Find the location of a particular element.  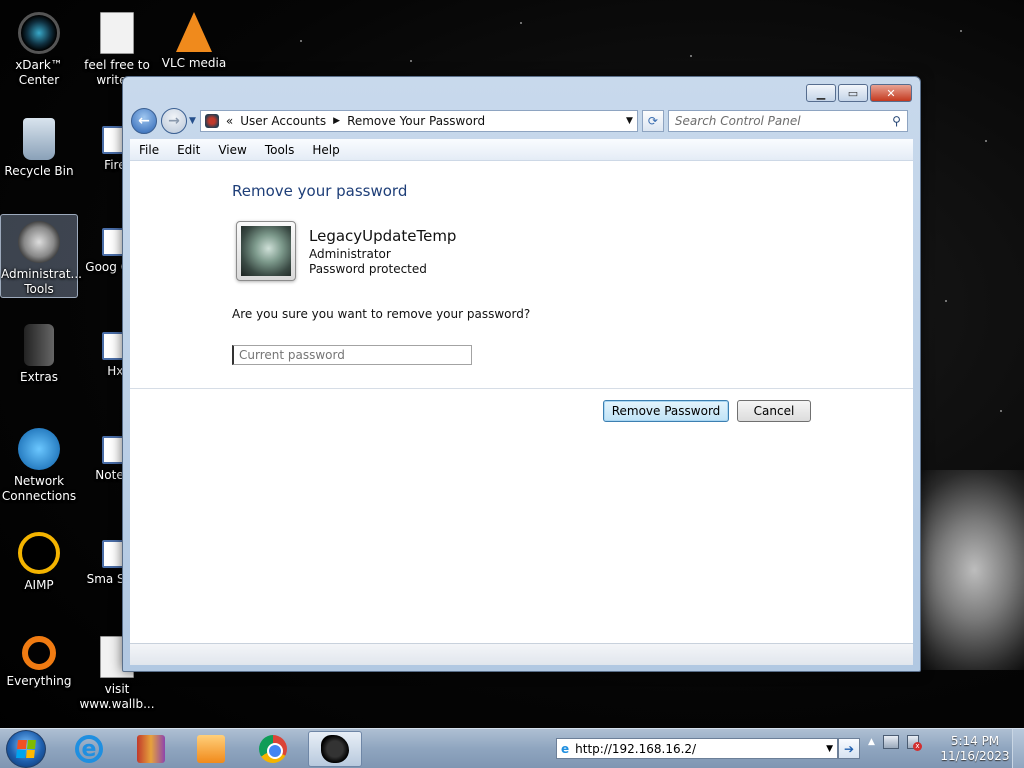

desktop-icon-network-connections: Network Connections is located at coordinates (39, 463).